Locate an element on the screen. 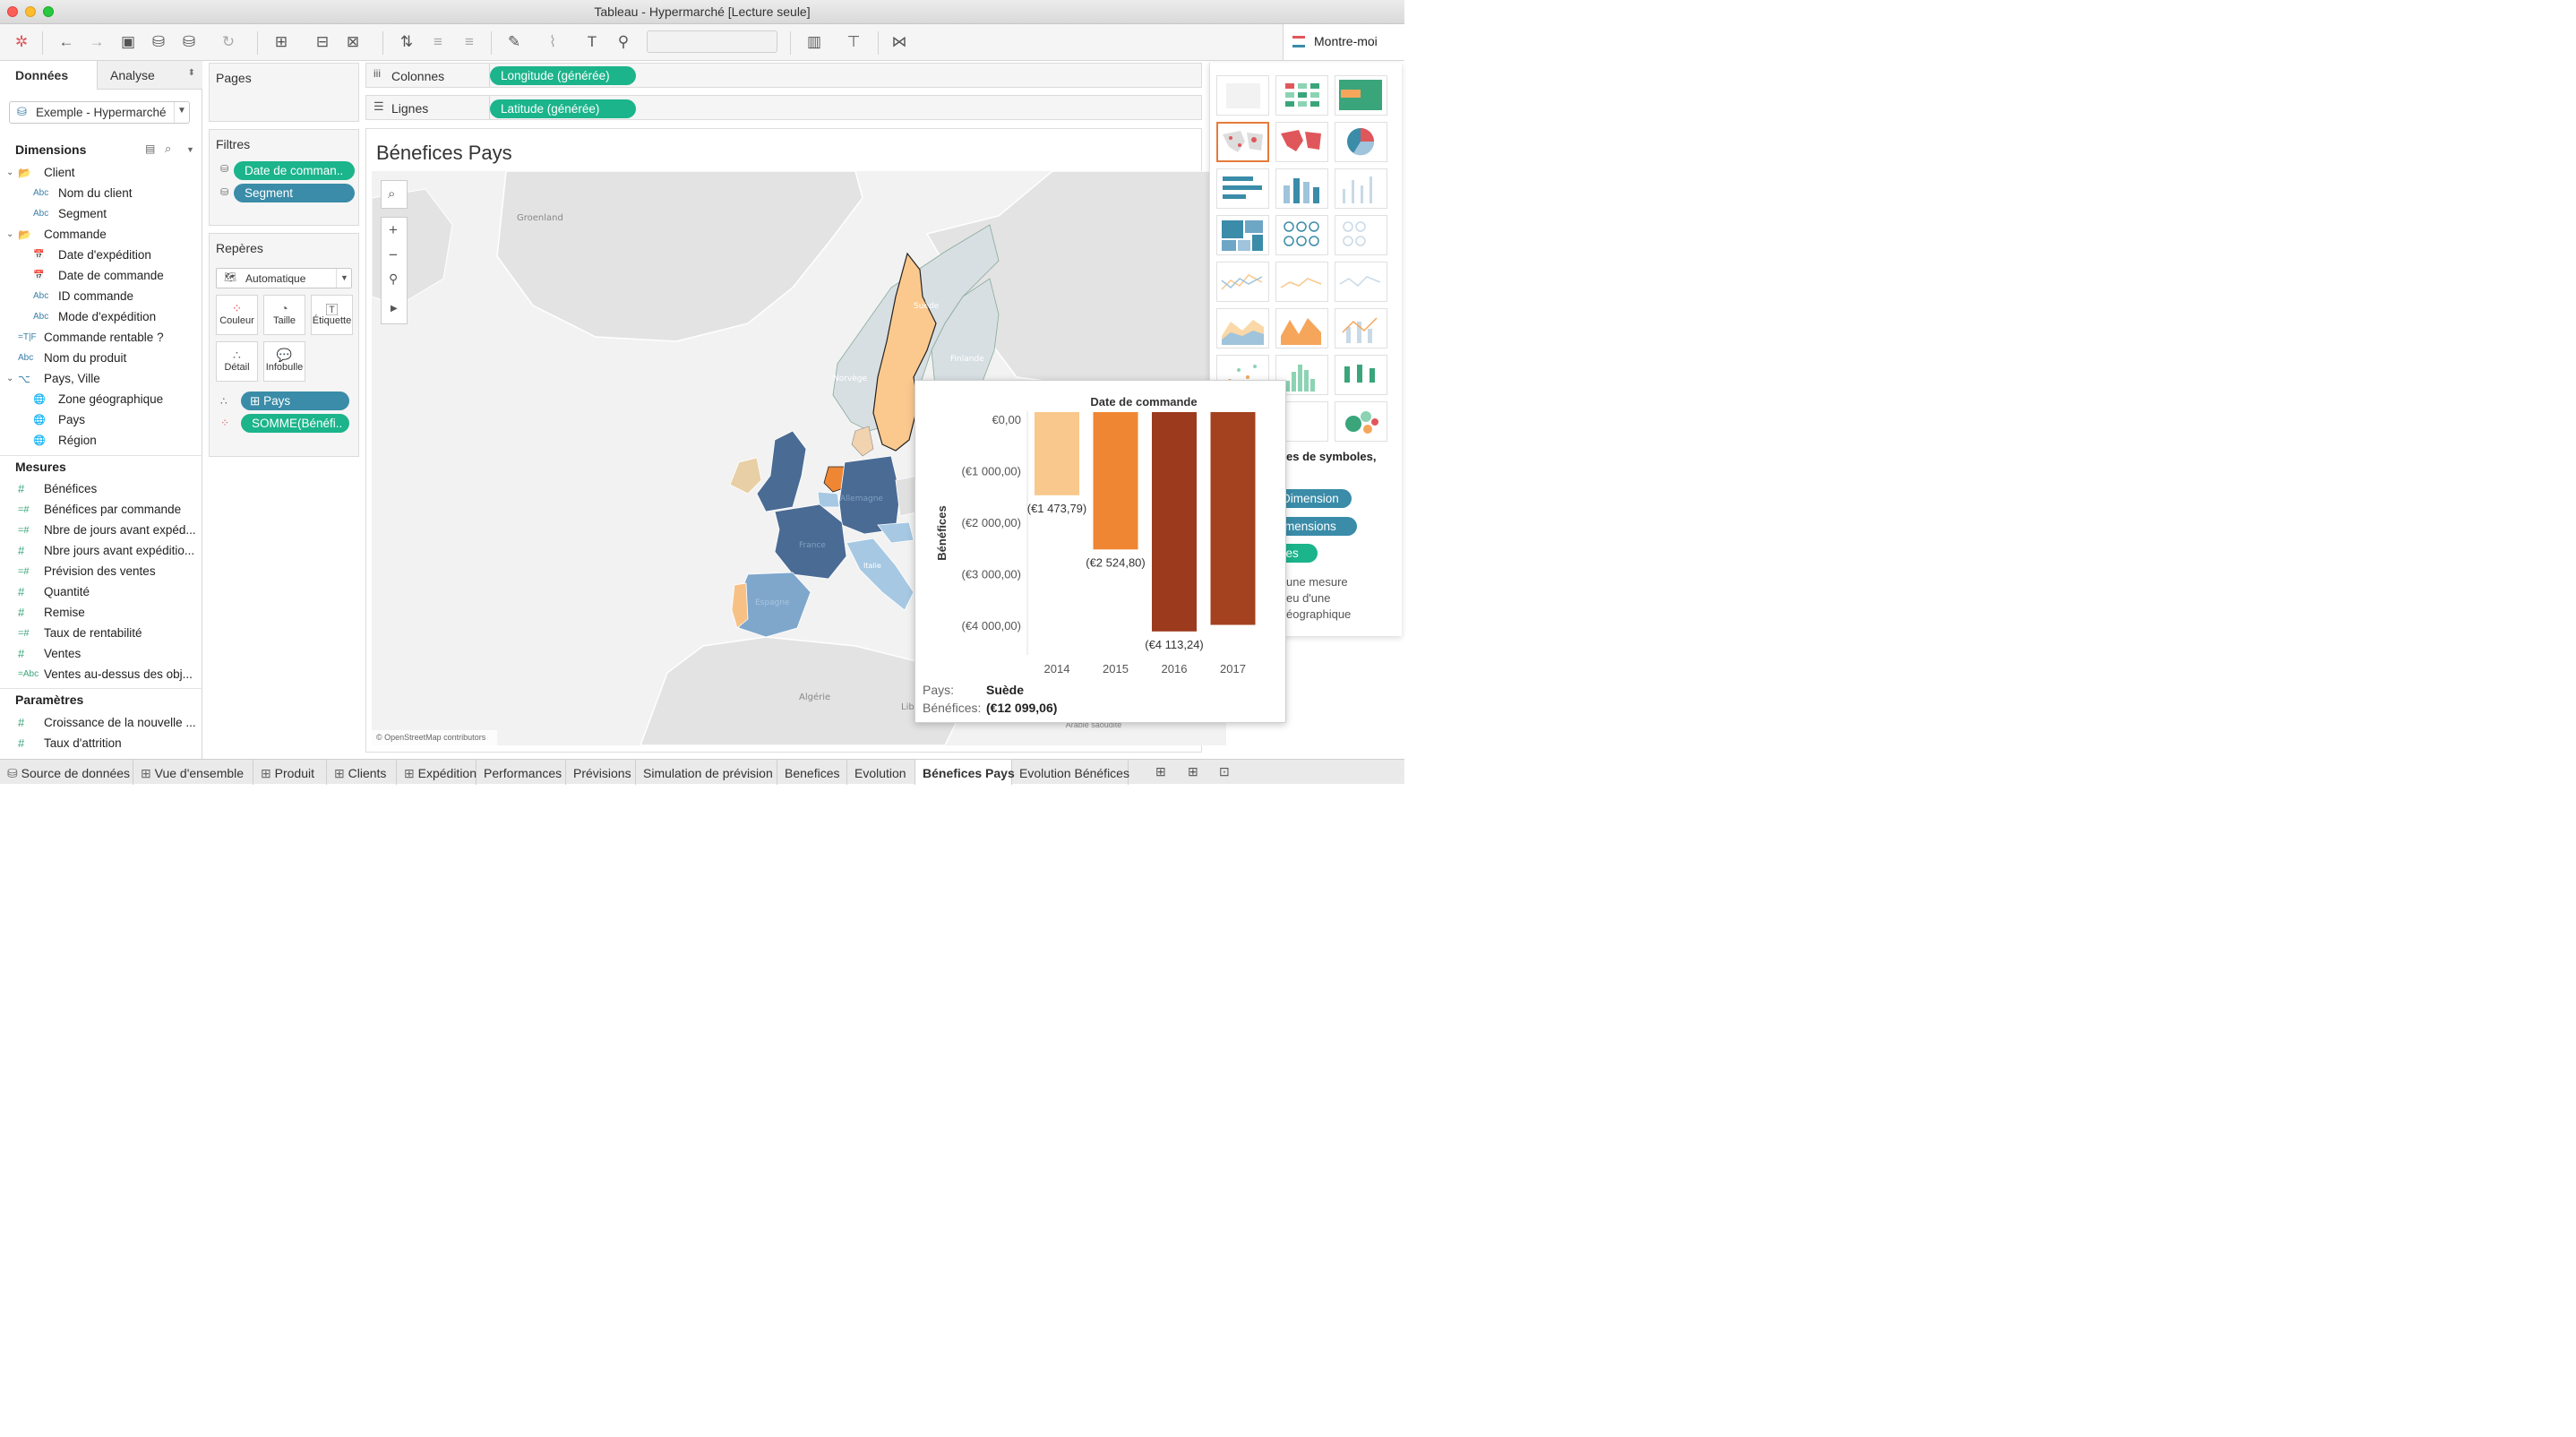 Image resolution: width=2576 pixels, height=1437 pixels. sheet-tab: Performances is located at coordinates (521, 772).